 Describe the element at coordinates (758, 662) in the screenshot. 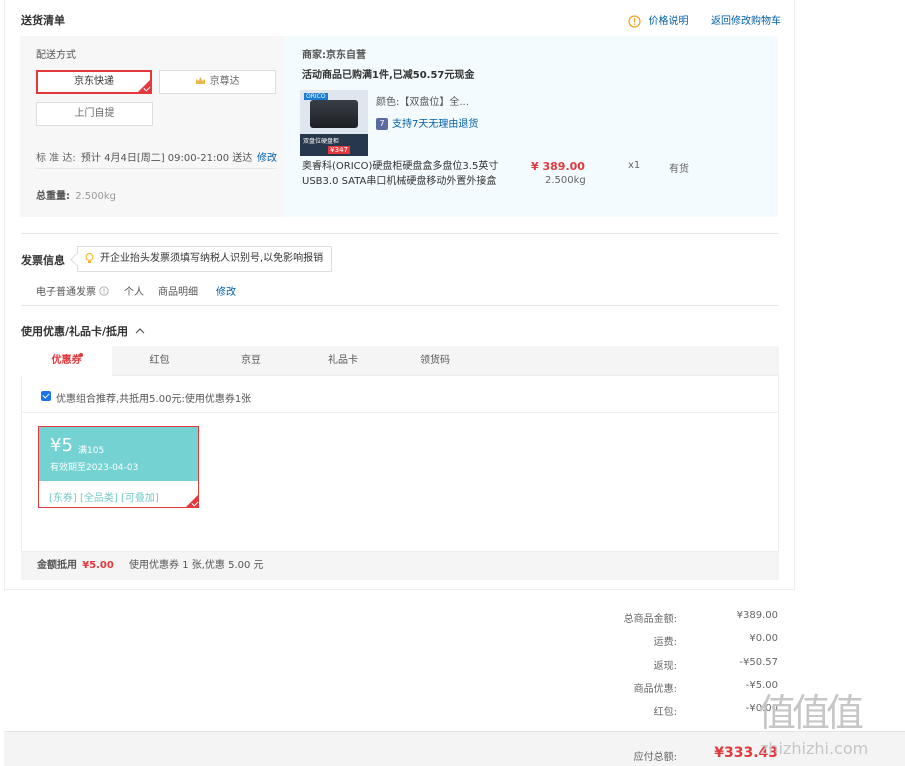

I see `cashback-value: -¥50.57` at that location.